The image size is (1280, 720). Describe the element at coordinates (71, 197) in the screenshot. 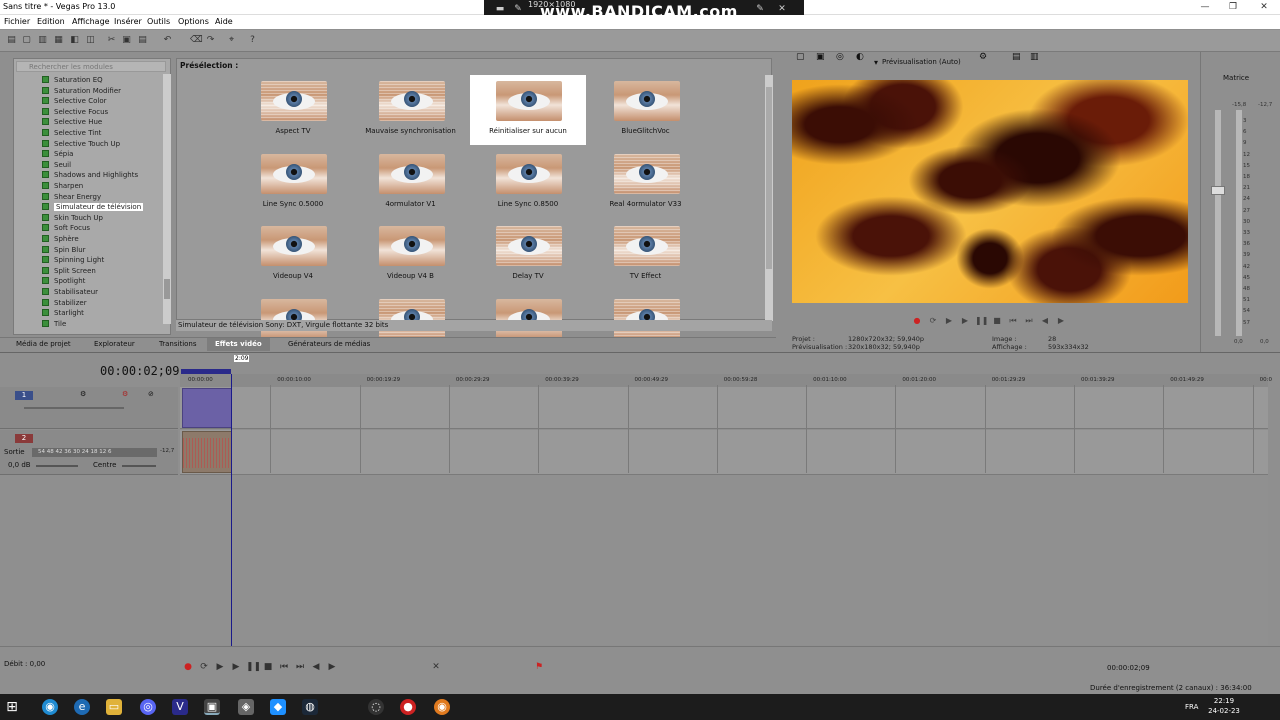

I see `plugin-item: Shear Energy` at that location.